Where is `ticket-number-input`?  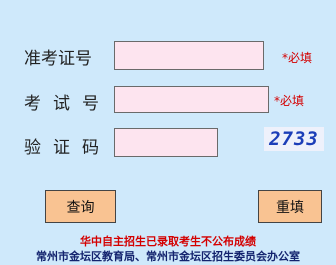 ticket-number-input is located at coordinates (189, 55).